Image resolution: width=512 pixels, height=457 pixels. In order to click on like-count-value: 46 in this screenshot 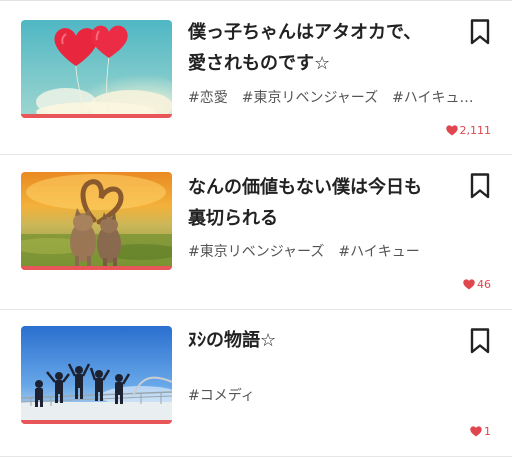, I will do `click(484, 284)`.